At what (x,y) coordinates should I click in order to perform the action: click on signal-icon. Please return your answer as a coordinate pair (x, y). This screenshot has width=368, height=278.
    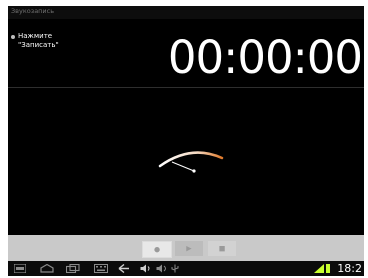
    Looking at the image, I should click on (319, 268).